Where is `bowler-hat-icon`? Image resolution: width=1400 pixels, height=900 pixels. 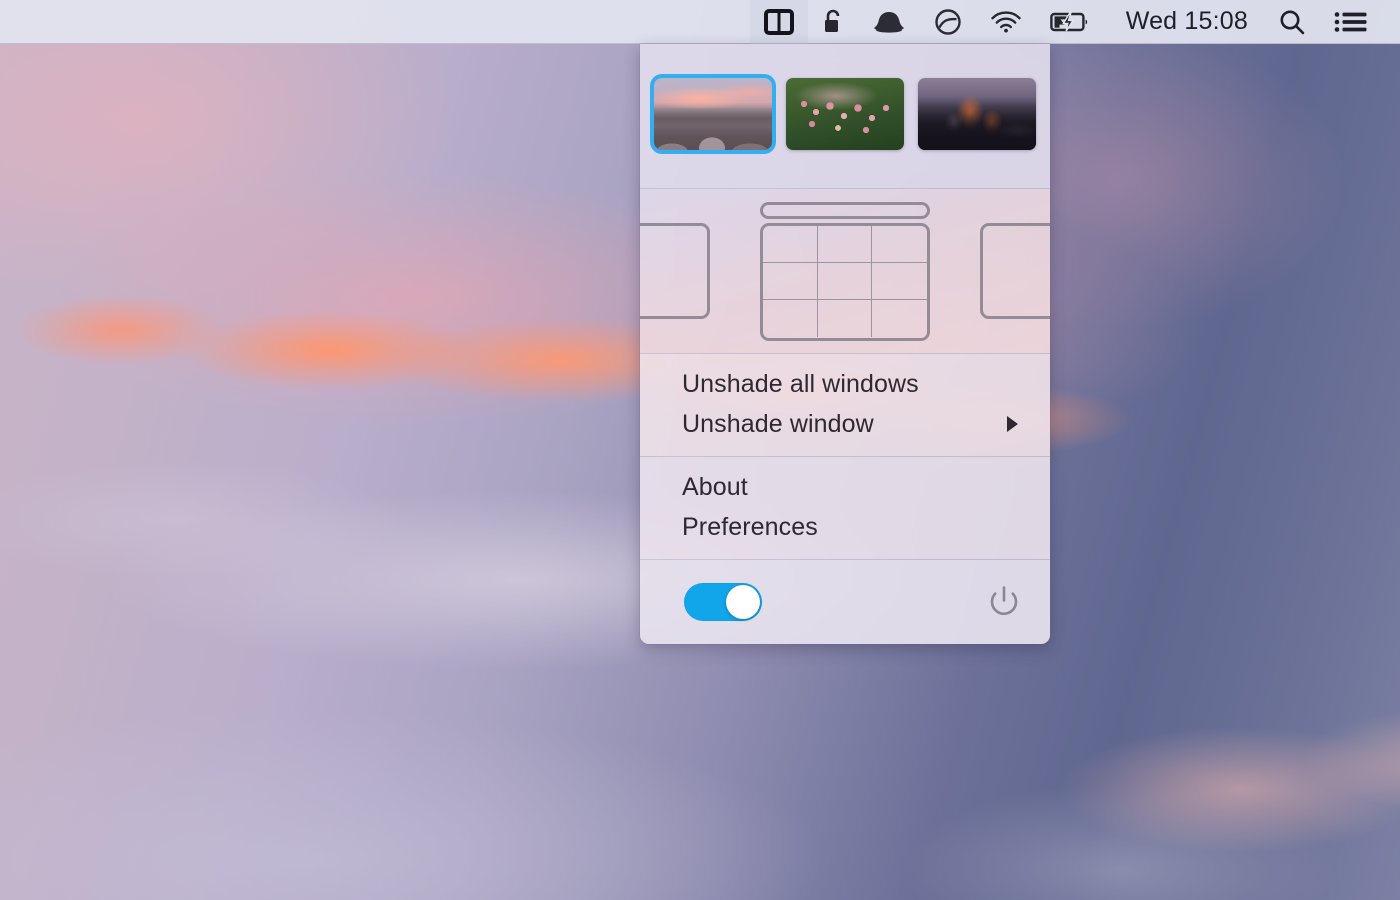
bowler-hat-icon is located at coordinates (889, 22).